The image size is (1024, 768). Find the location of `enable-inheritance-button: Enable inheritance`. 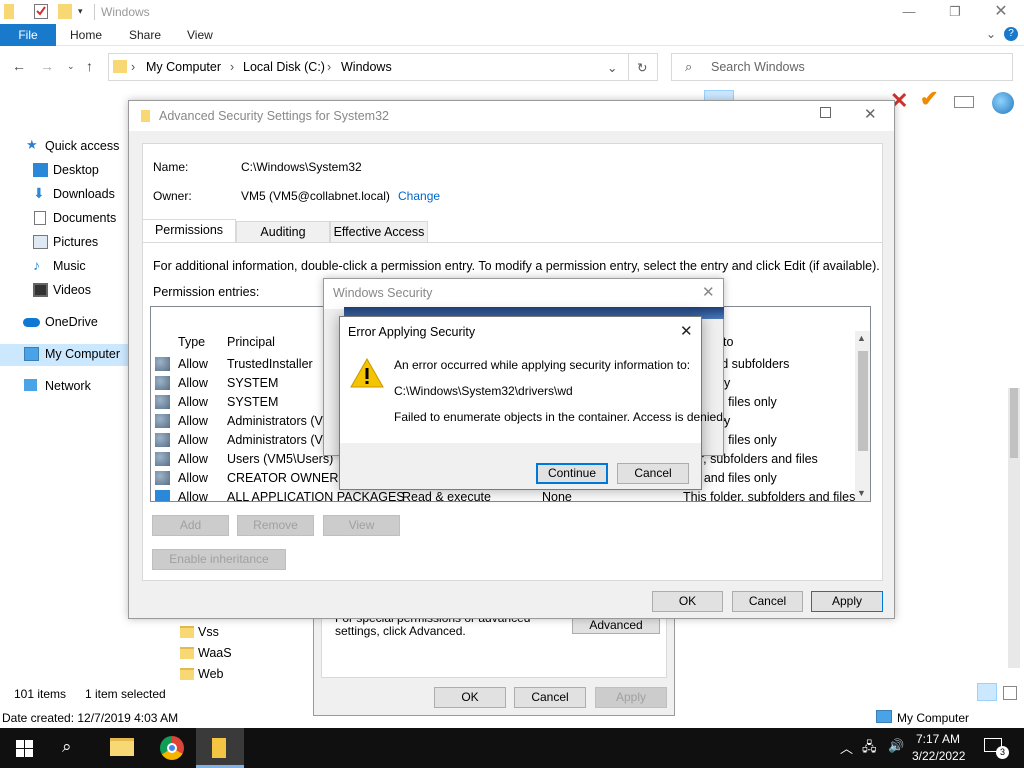

enable-inheritance-button: Enable inheritance is located at coordinates (219, 559).